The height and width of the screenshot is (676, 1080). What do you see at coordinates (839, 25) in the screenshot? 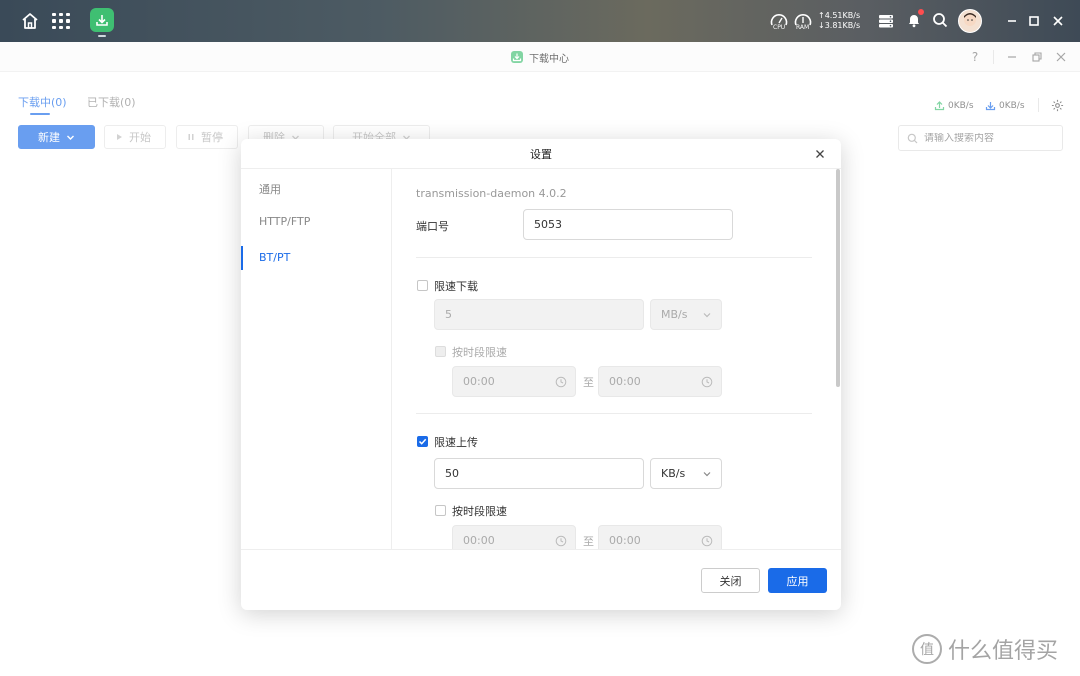
I see `net-download-speed: ↓3.81KB/s` at bounding box center [839, 25].